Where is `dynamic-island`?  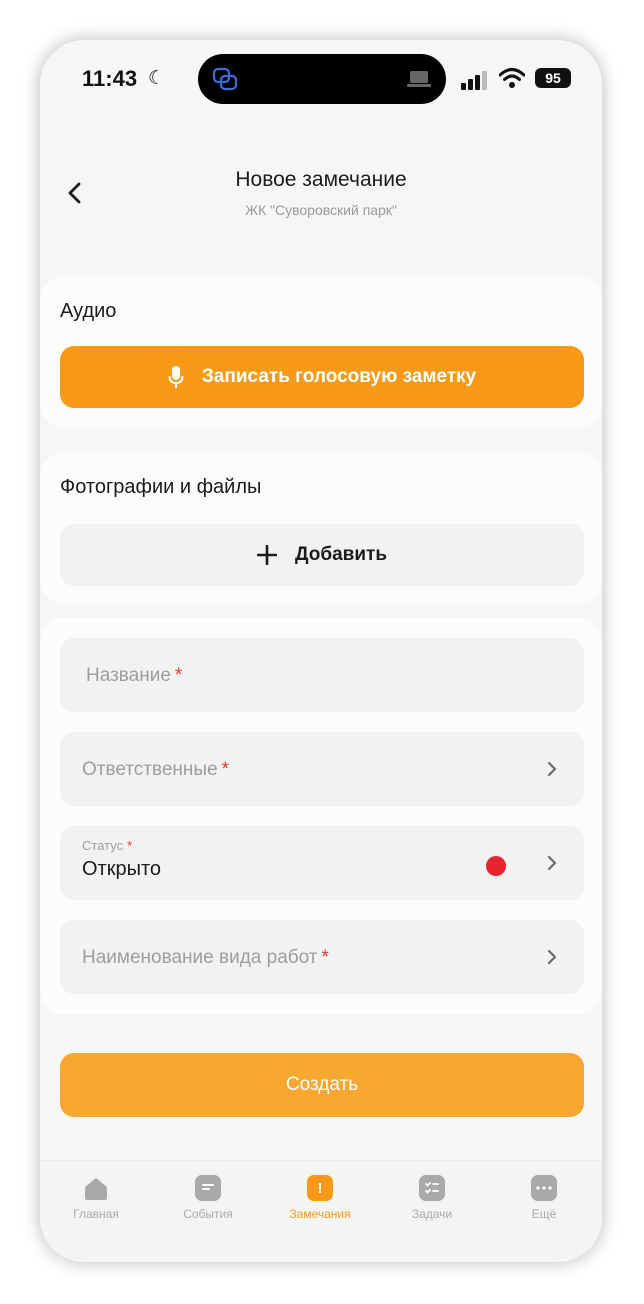 dynamic-island is located at coordinates (322, 79).